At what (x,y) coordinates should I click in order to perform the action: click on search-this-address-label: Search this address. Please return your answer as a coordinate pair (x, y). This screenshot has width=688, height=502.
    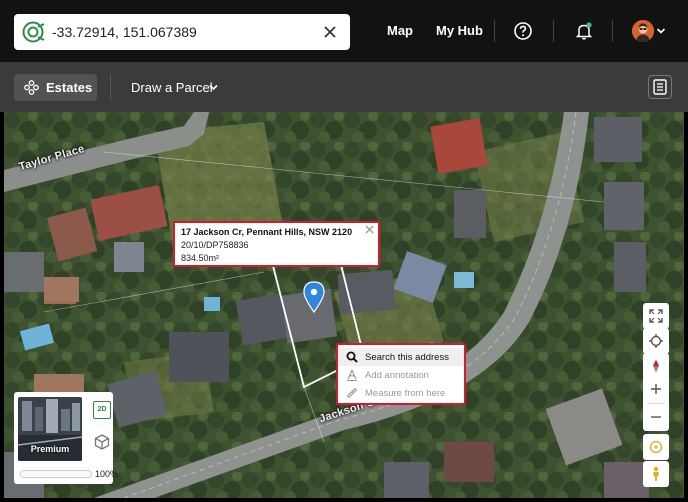
    Looking at the image, I should click on (407, 357).